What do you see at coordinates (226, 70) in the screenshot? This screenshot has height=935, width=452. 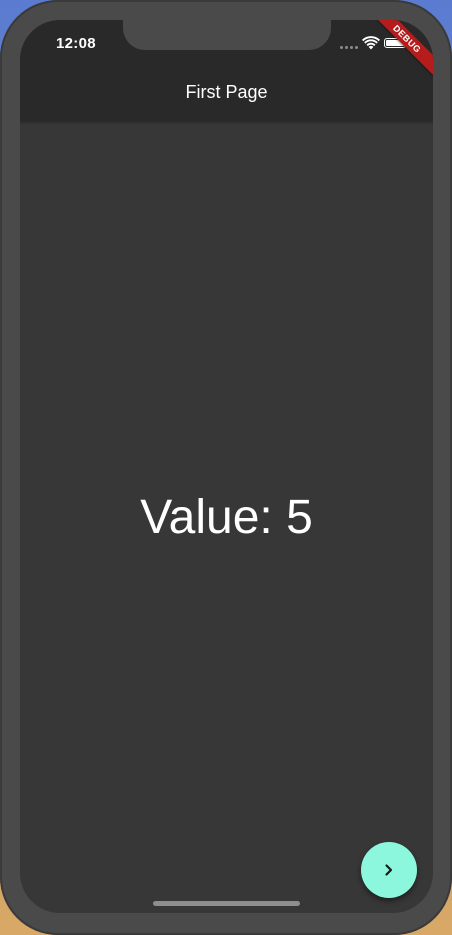 I see `app-bar: 12:08 DEBUG First Page` at bounding box center [226, 70].